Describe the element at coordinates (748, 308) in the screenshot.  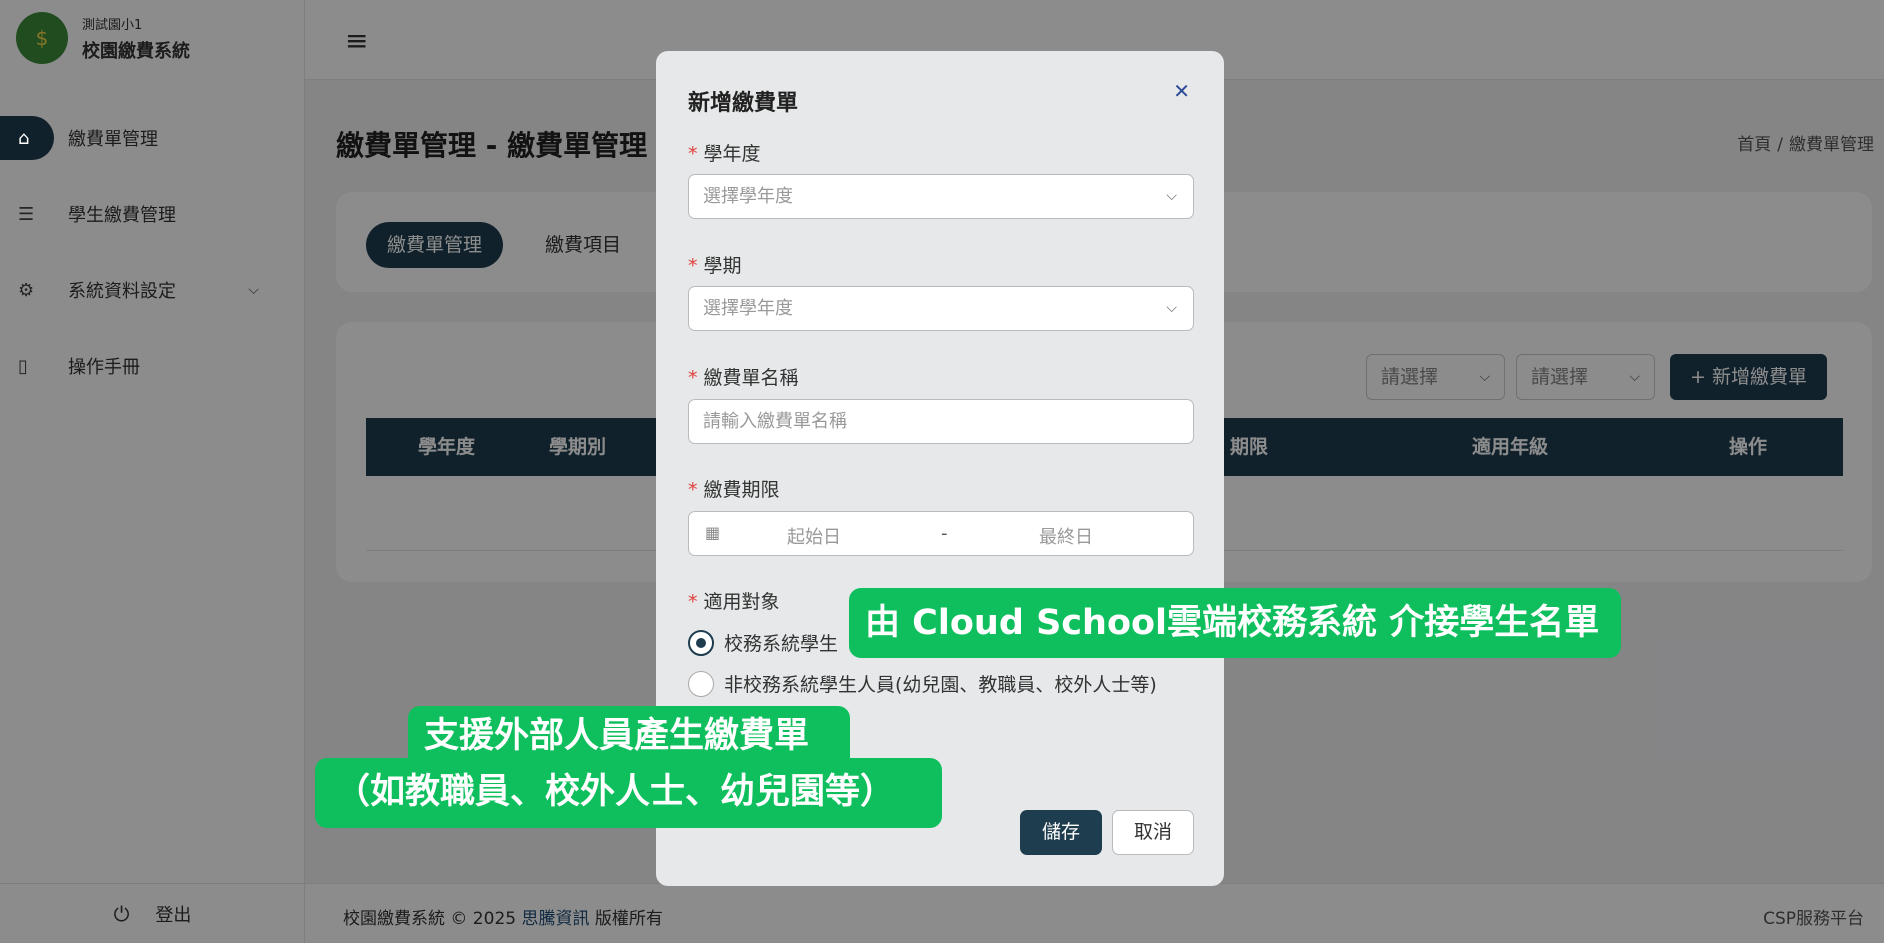
I see `term-placeholder: 選擇學年度` at that location.